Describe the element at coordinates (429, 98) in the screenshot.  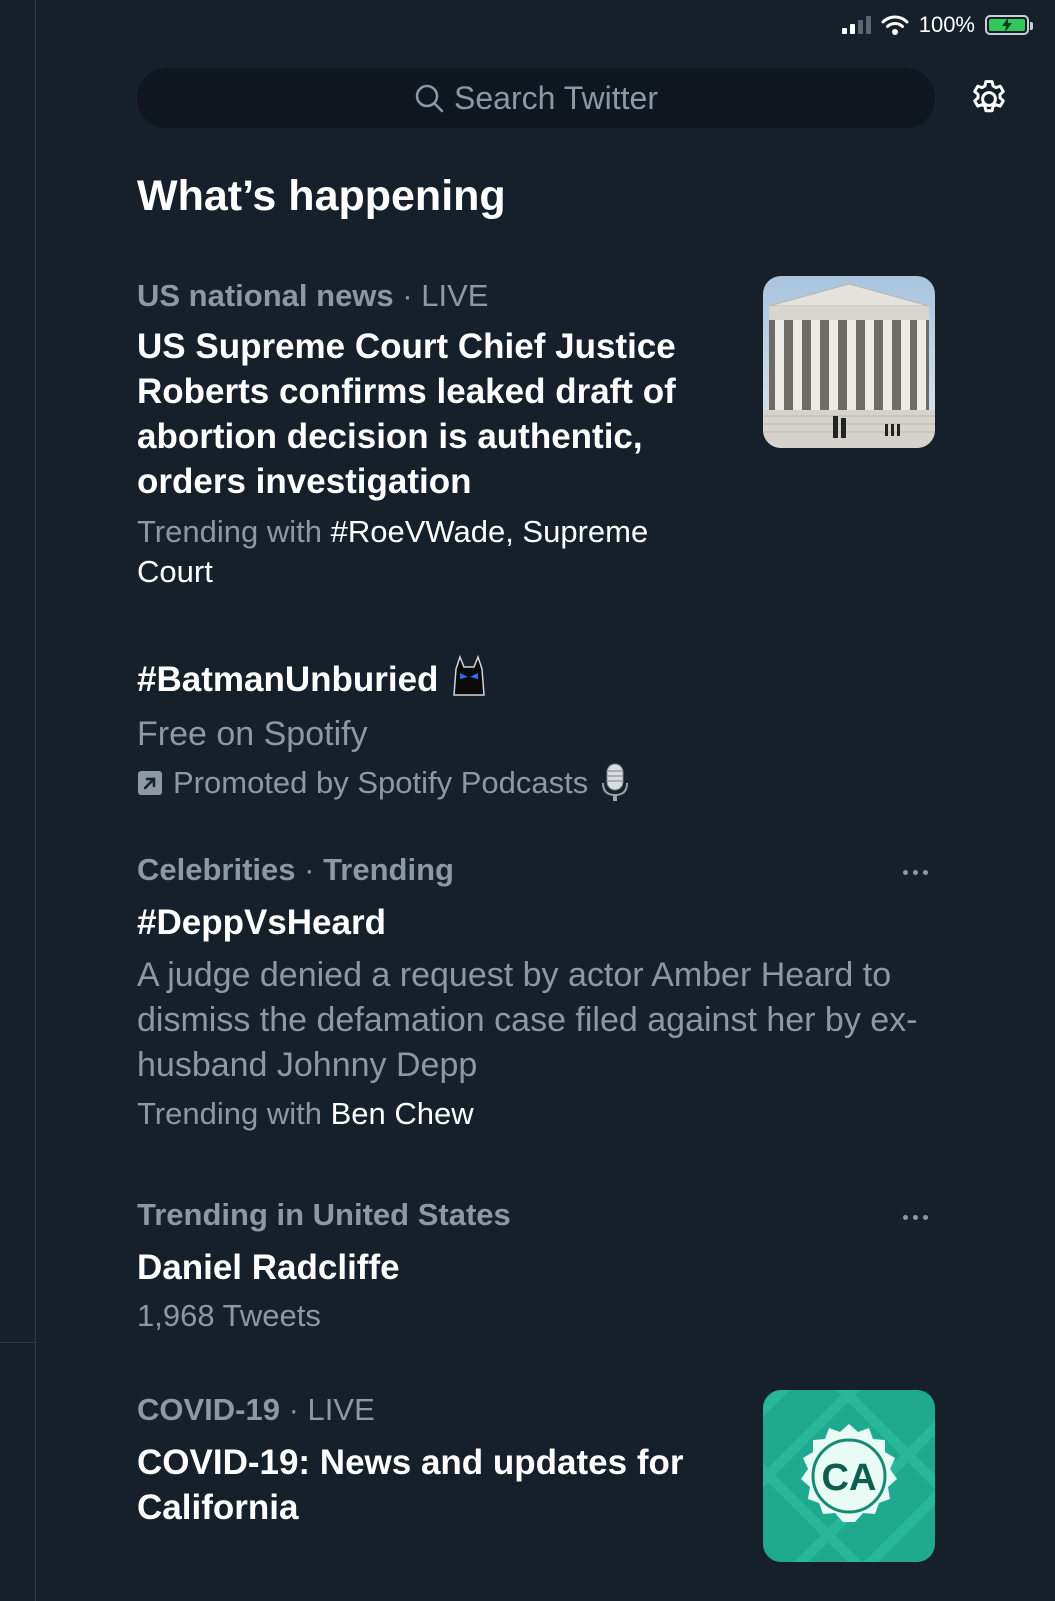
I see `search-icon` at that location.